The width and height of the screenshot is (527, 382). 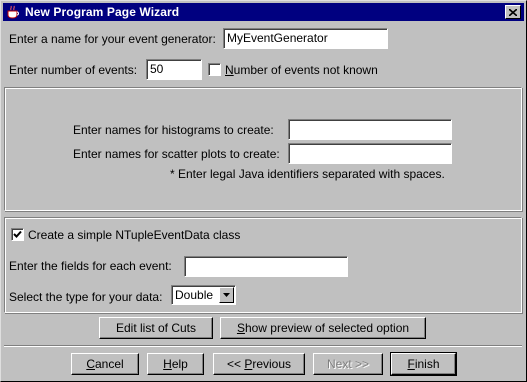 I want to click on histograms-label: Enter names for histograms to create:, so click(x=173, y=130).